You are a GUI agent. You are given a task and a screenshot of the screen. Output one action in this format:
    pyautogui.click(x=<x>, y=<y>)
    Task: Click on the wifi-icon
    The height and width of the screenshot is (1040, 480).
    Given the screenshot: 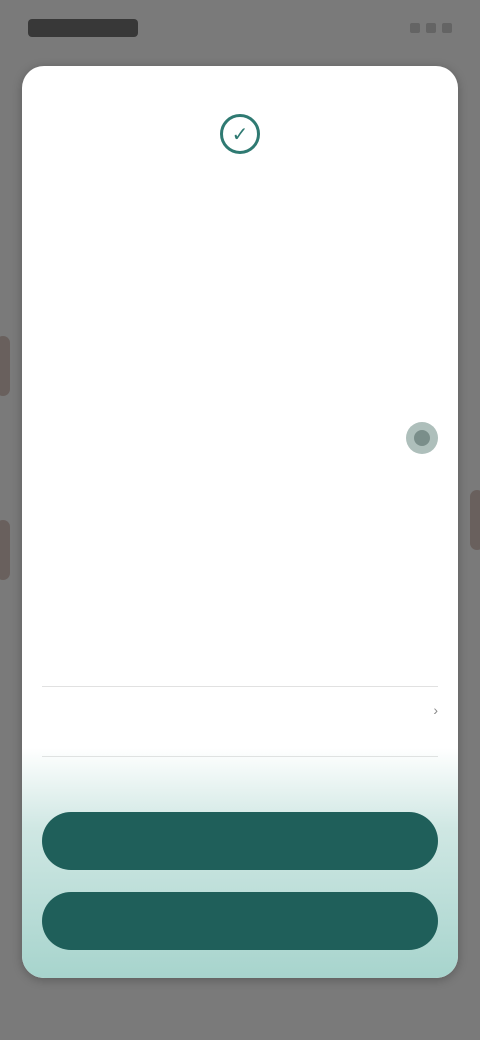 What is the action you would take?
    pyautogui.click(x=431, y=28)
    